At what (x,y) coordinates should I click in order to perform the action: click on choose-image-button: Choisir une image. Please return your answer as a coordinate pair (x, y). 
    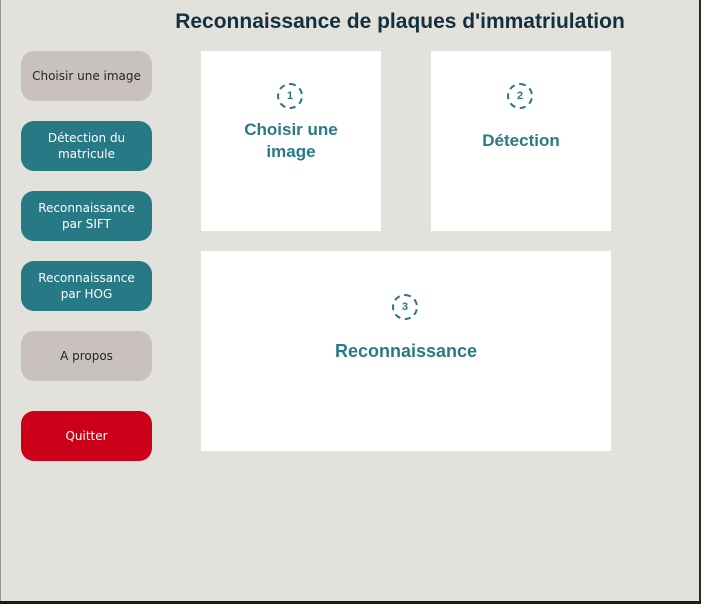
    Looking at the image, I should click on (86, 76).